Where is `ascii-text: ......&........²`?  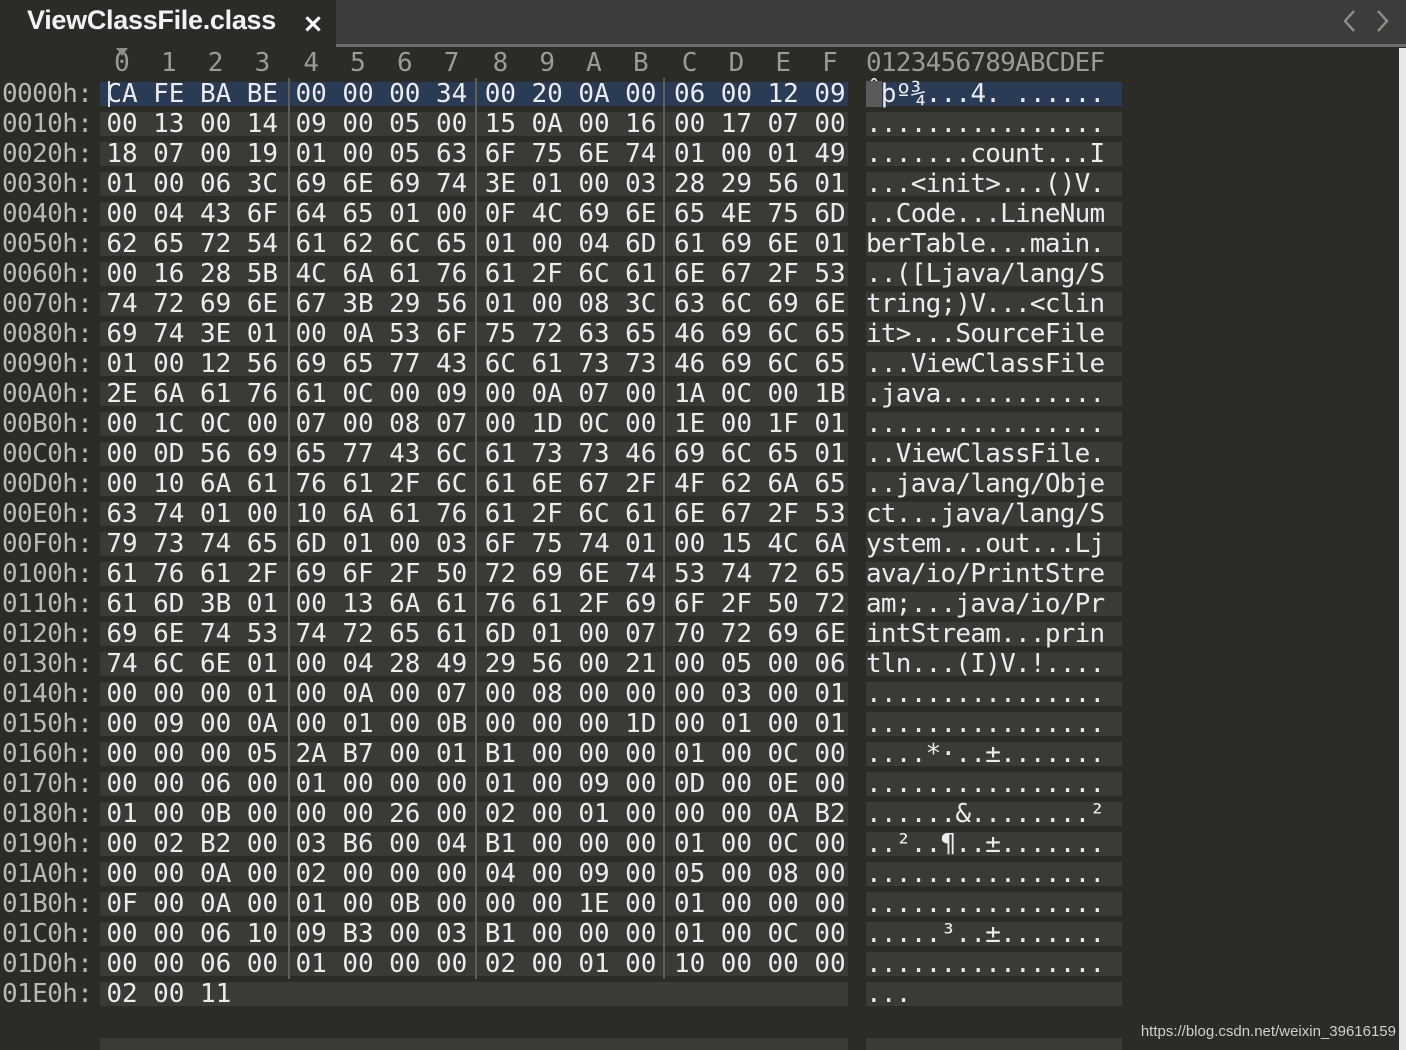
ascii-text: ......&........² is located at coordinates (985, 814).